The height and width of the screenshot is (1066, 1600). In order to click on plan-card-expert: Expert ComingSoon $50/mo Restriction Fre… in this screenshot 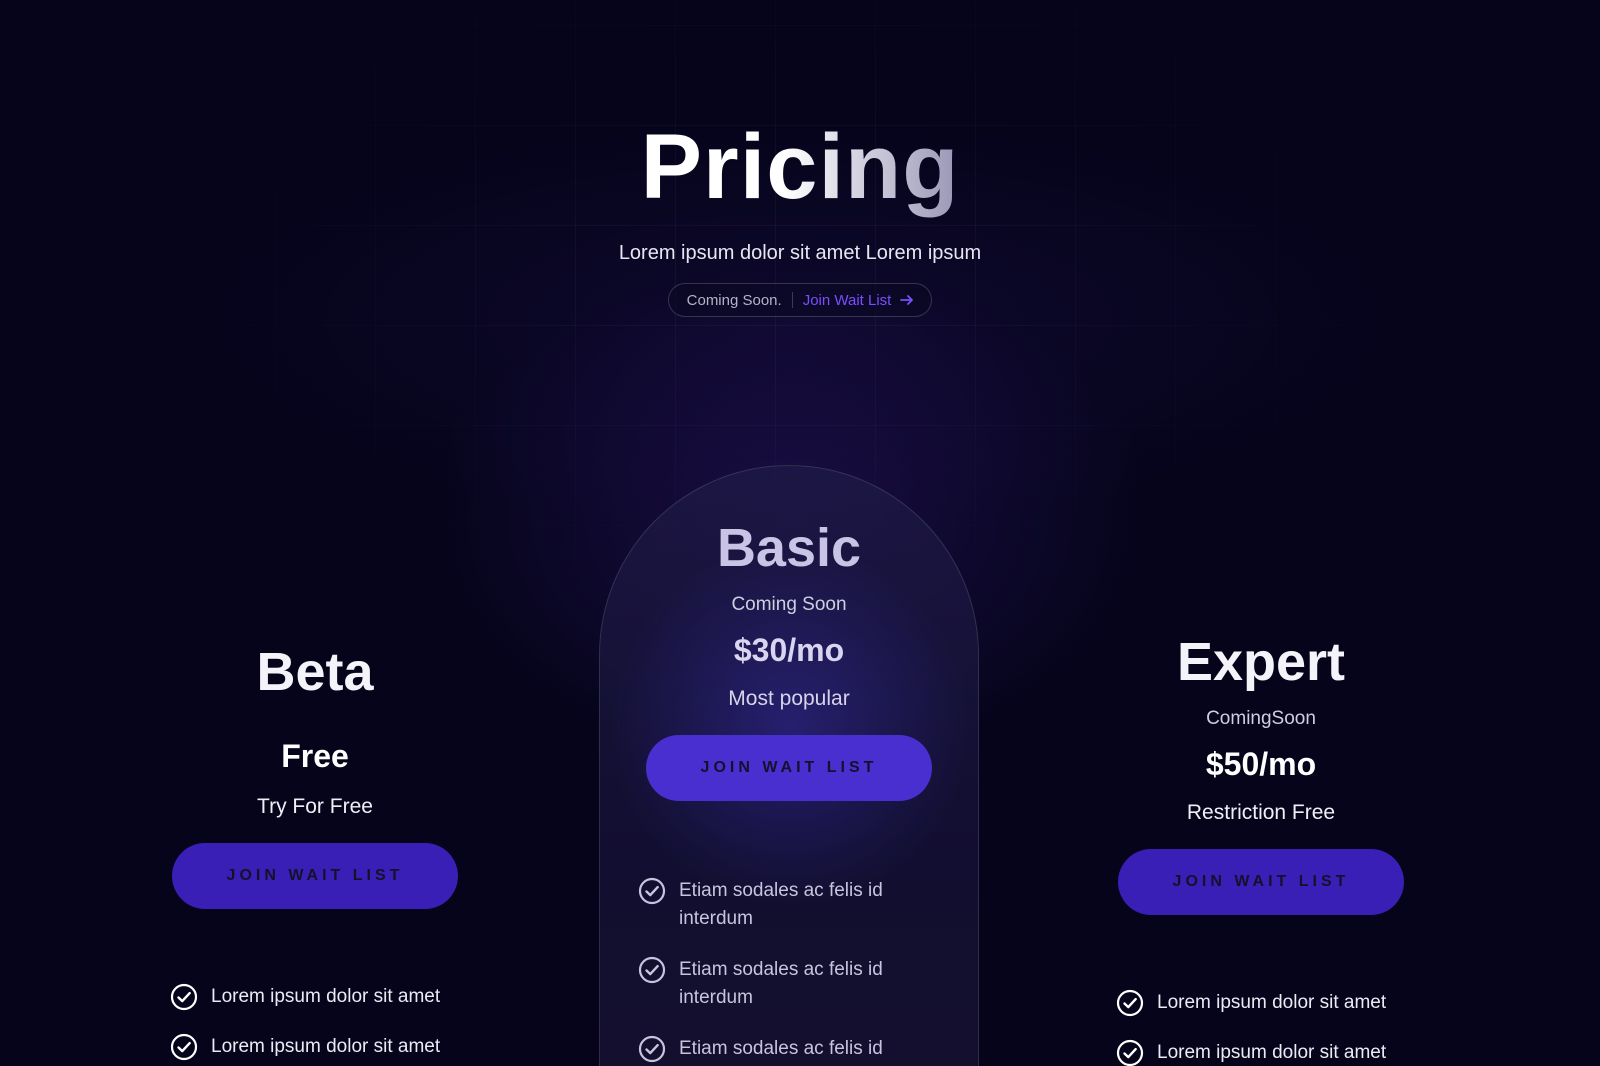, I will do `click(1261, 848)`.